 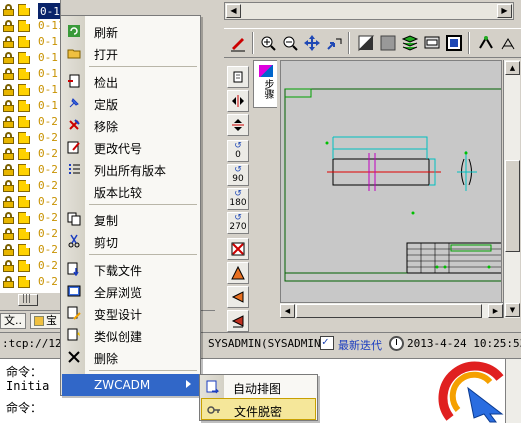 I want to click on menu-item-13: 类似创建, so click(x=130, y=335).